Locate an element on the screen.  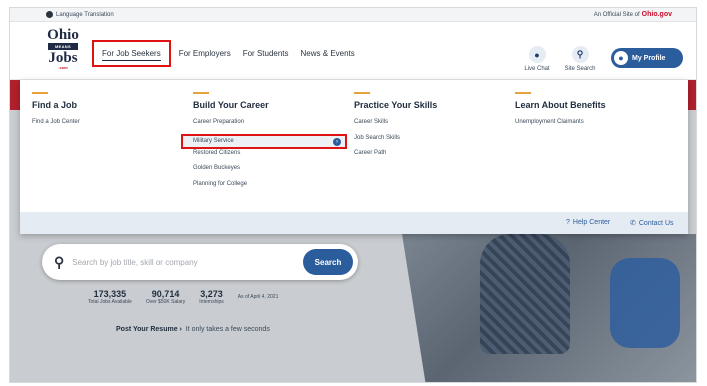
nav-for-job-seekers: For Job Seekers is located at coordinates (131, 53).